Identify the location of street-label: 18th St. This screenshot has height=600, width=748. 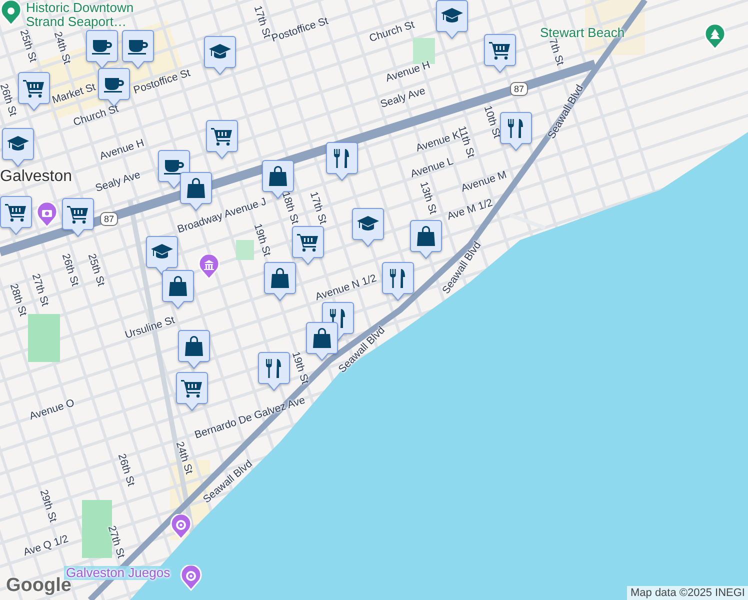
(290, 208).